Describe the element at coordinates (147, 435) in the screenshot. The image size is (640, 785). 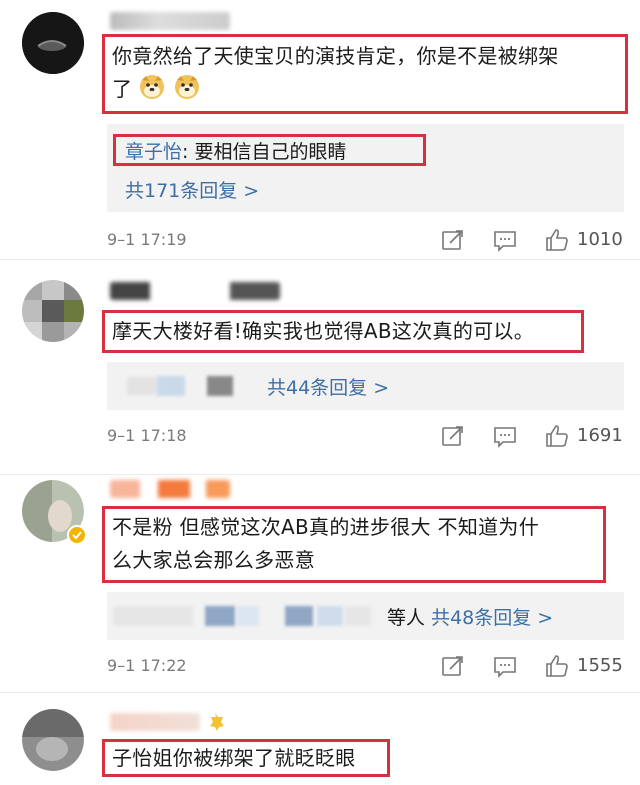
I see `timestamp: 9–1 17:18` at that location.